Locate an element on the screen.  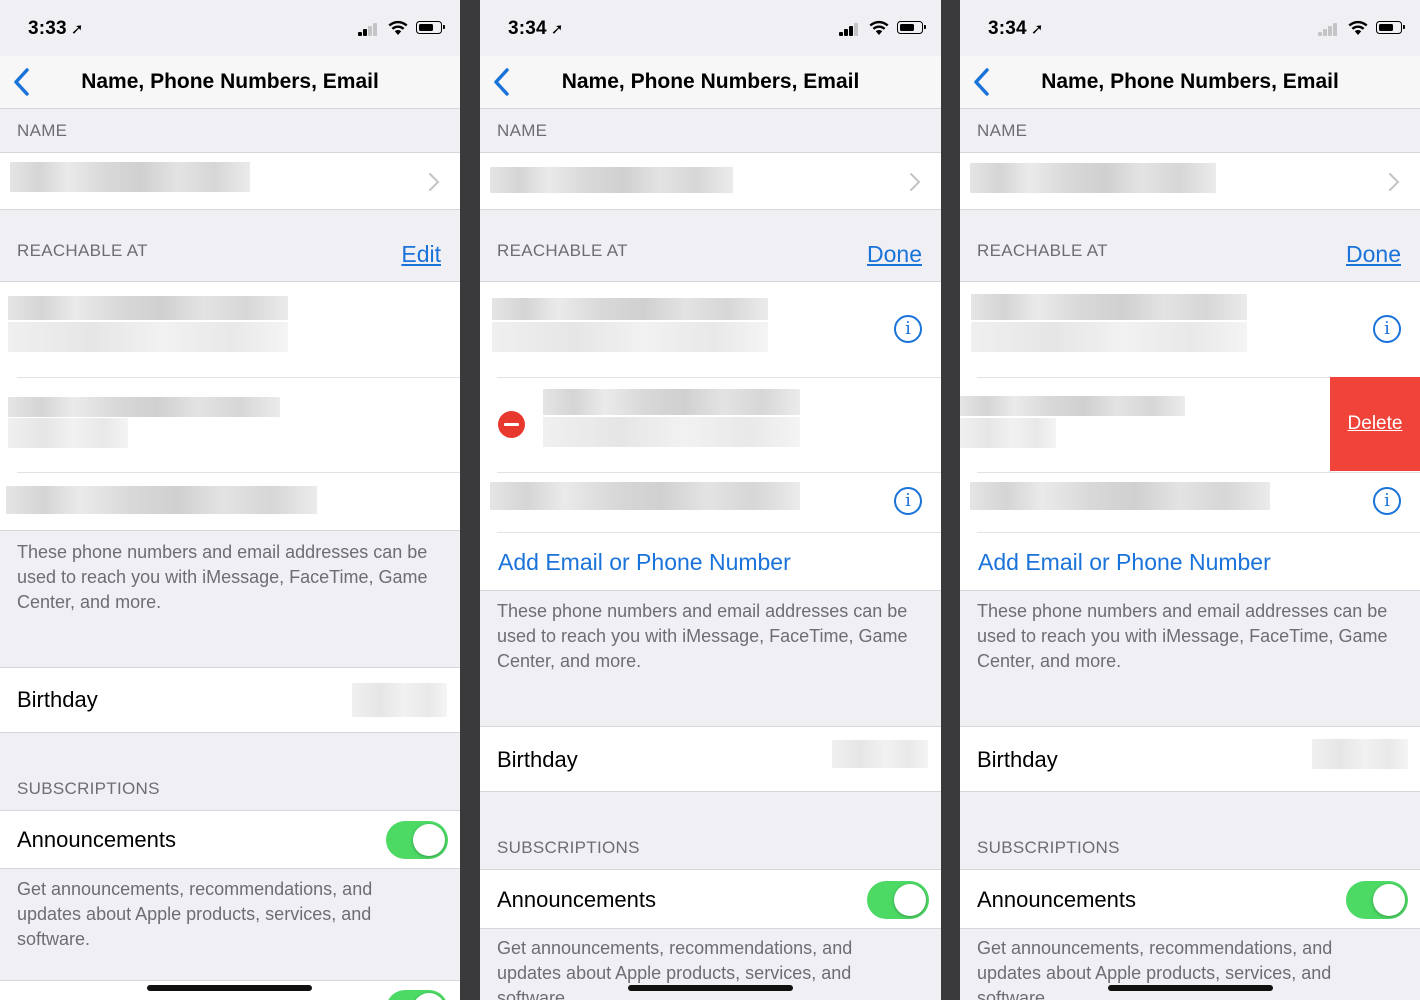
minus-circle-icon is located at coordinates (511, 424).